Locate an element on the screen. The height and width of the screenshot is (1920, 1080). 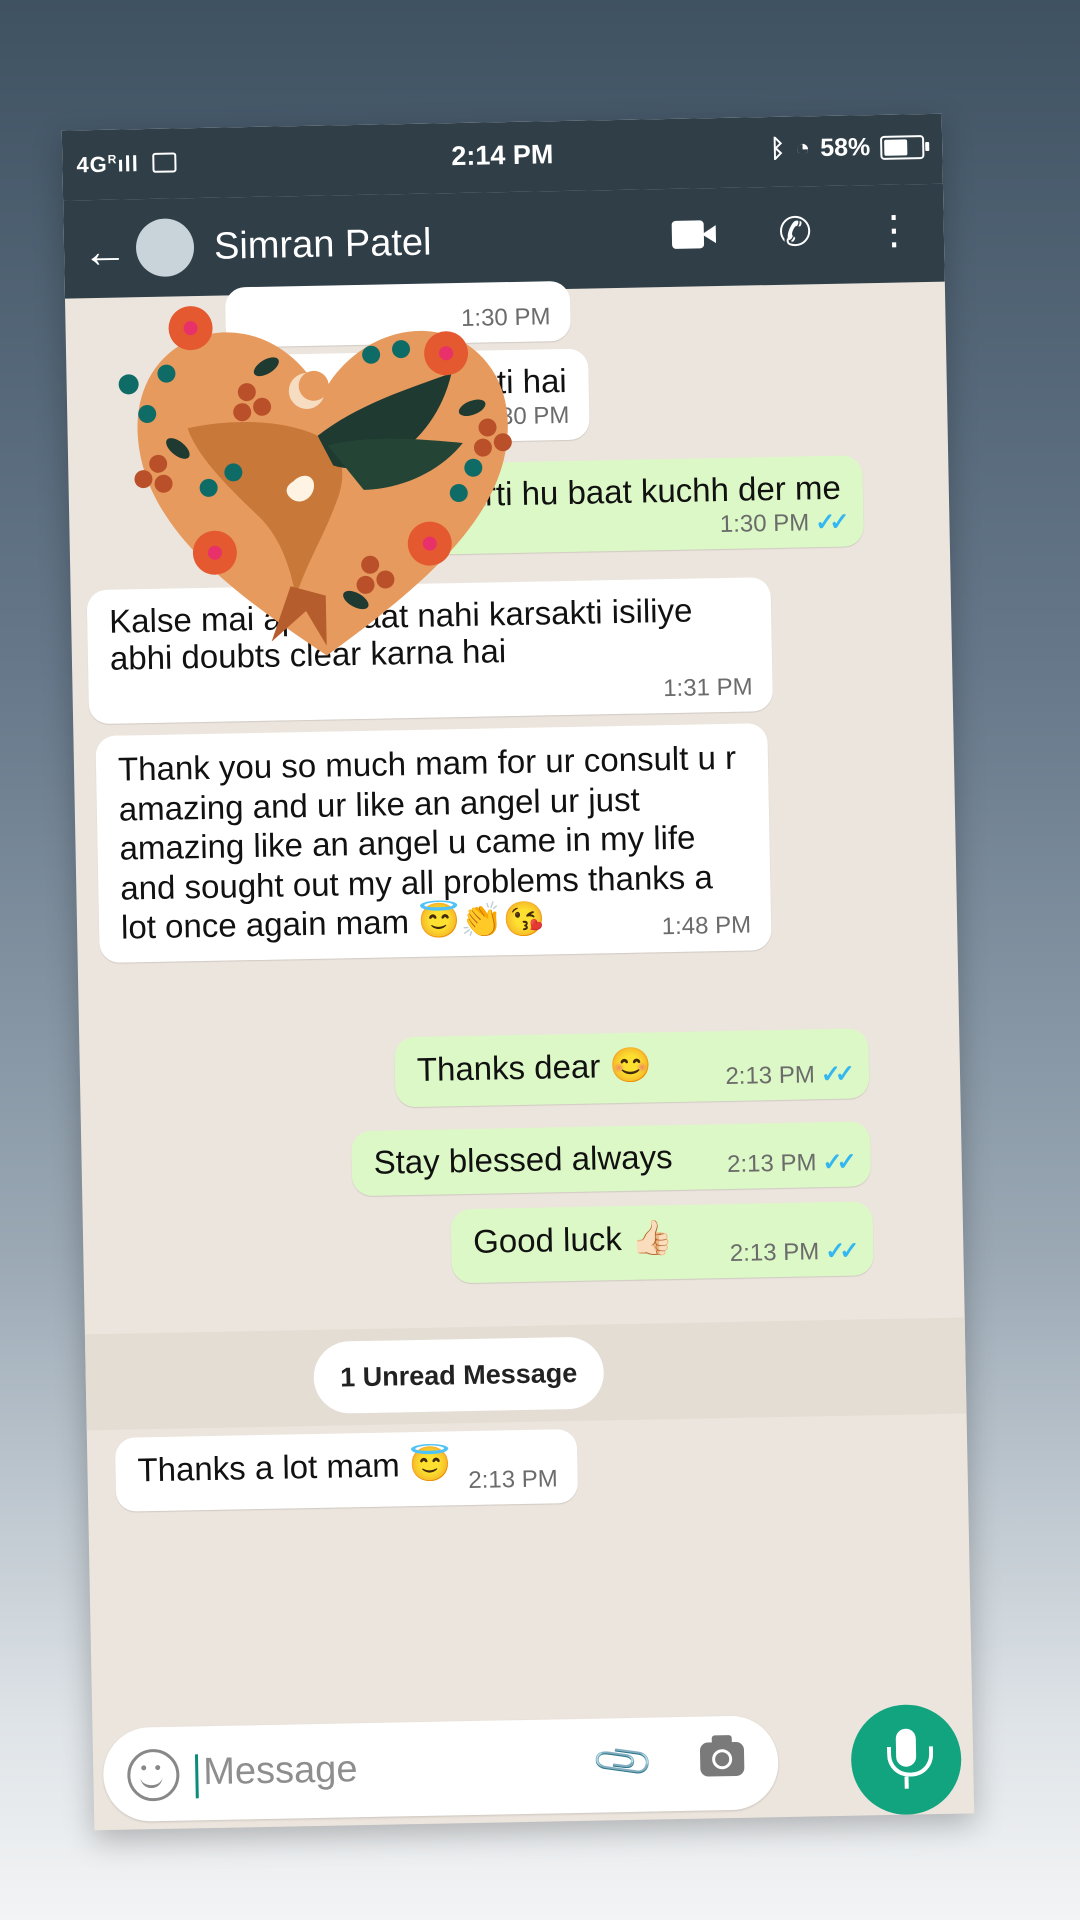
message-text: Thanks a lot mam is located at coordinates (269, 1467).